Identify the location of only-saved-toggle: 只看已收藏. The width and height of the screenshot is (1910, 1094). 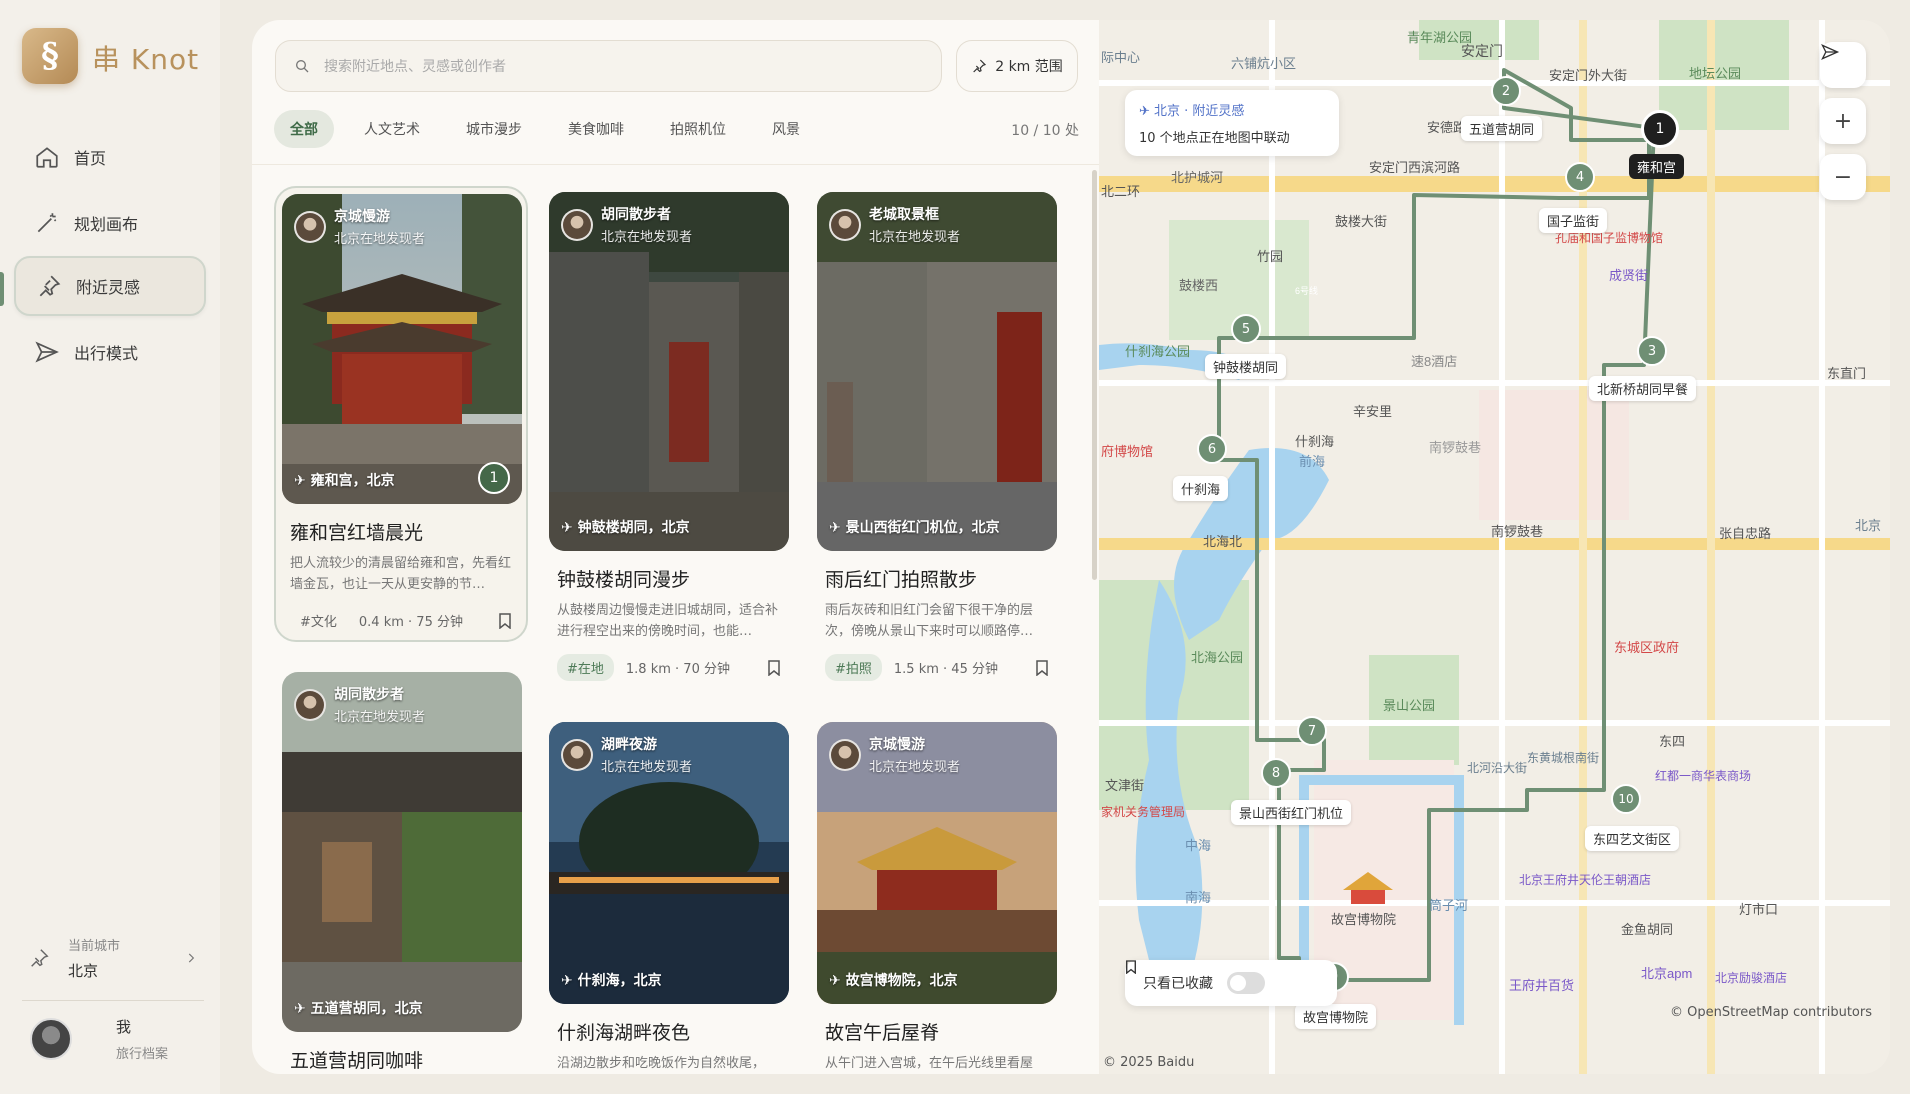
(1231, 983).